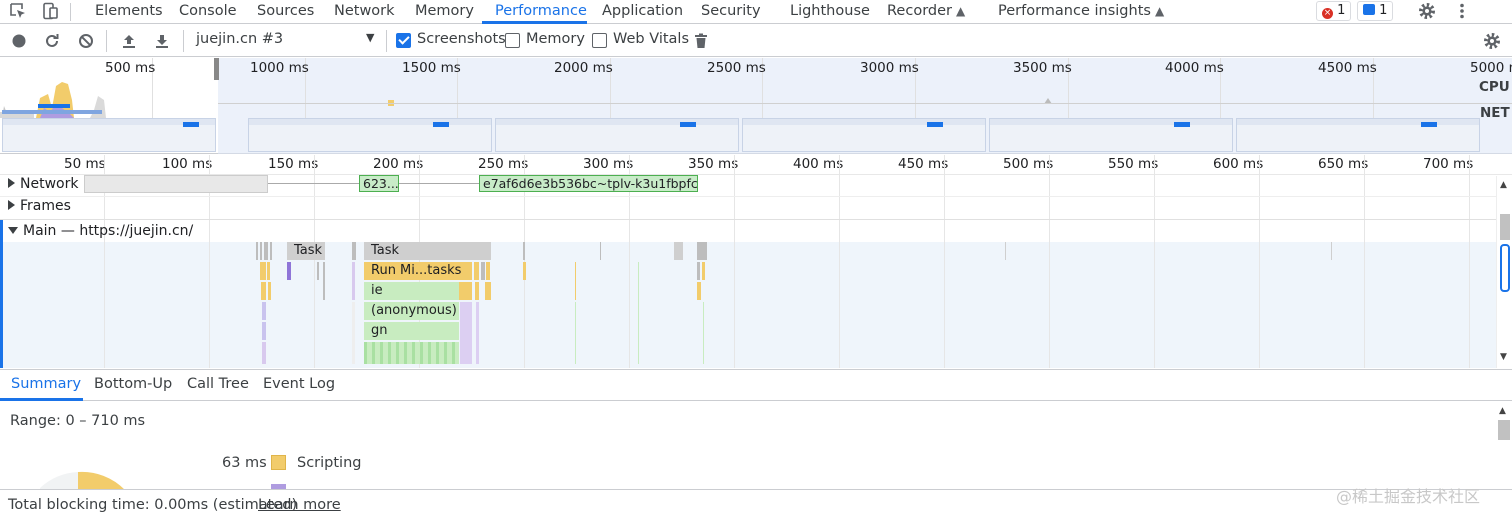 This screenshot has width=1512, height=521. What do you see at coordinates (701, 41) in the screenshot?
I see `trash-icon` at bounding box center [701, 41].